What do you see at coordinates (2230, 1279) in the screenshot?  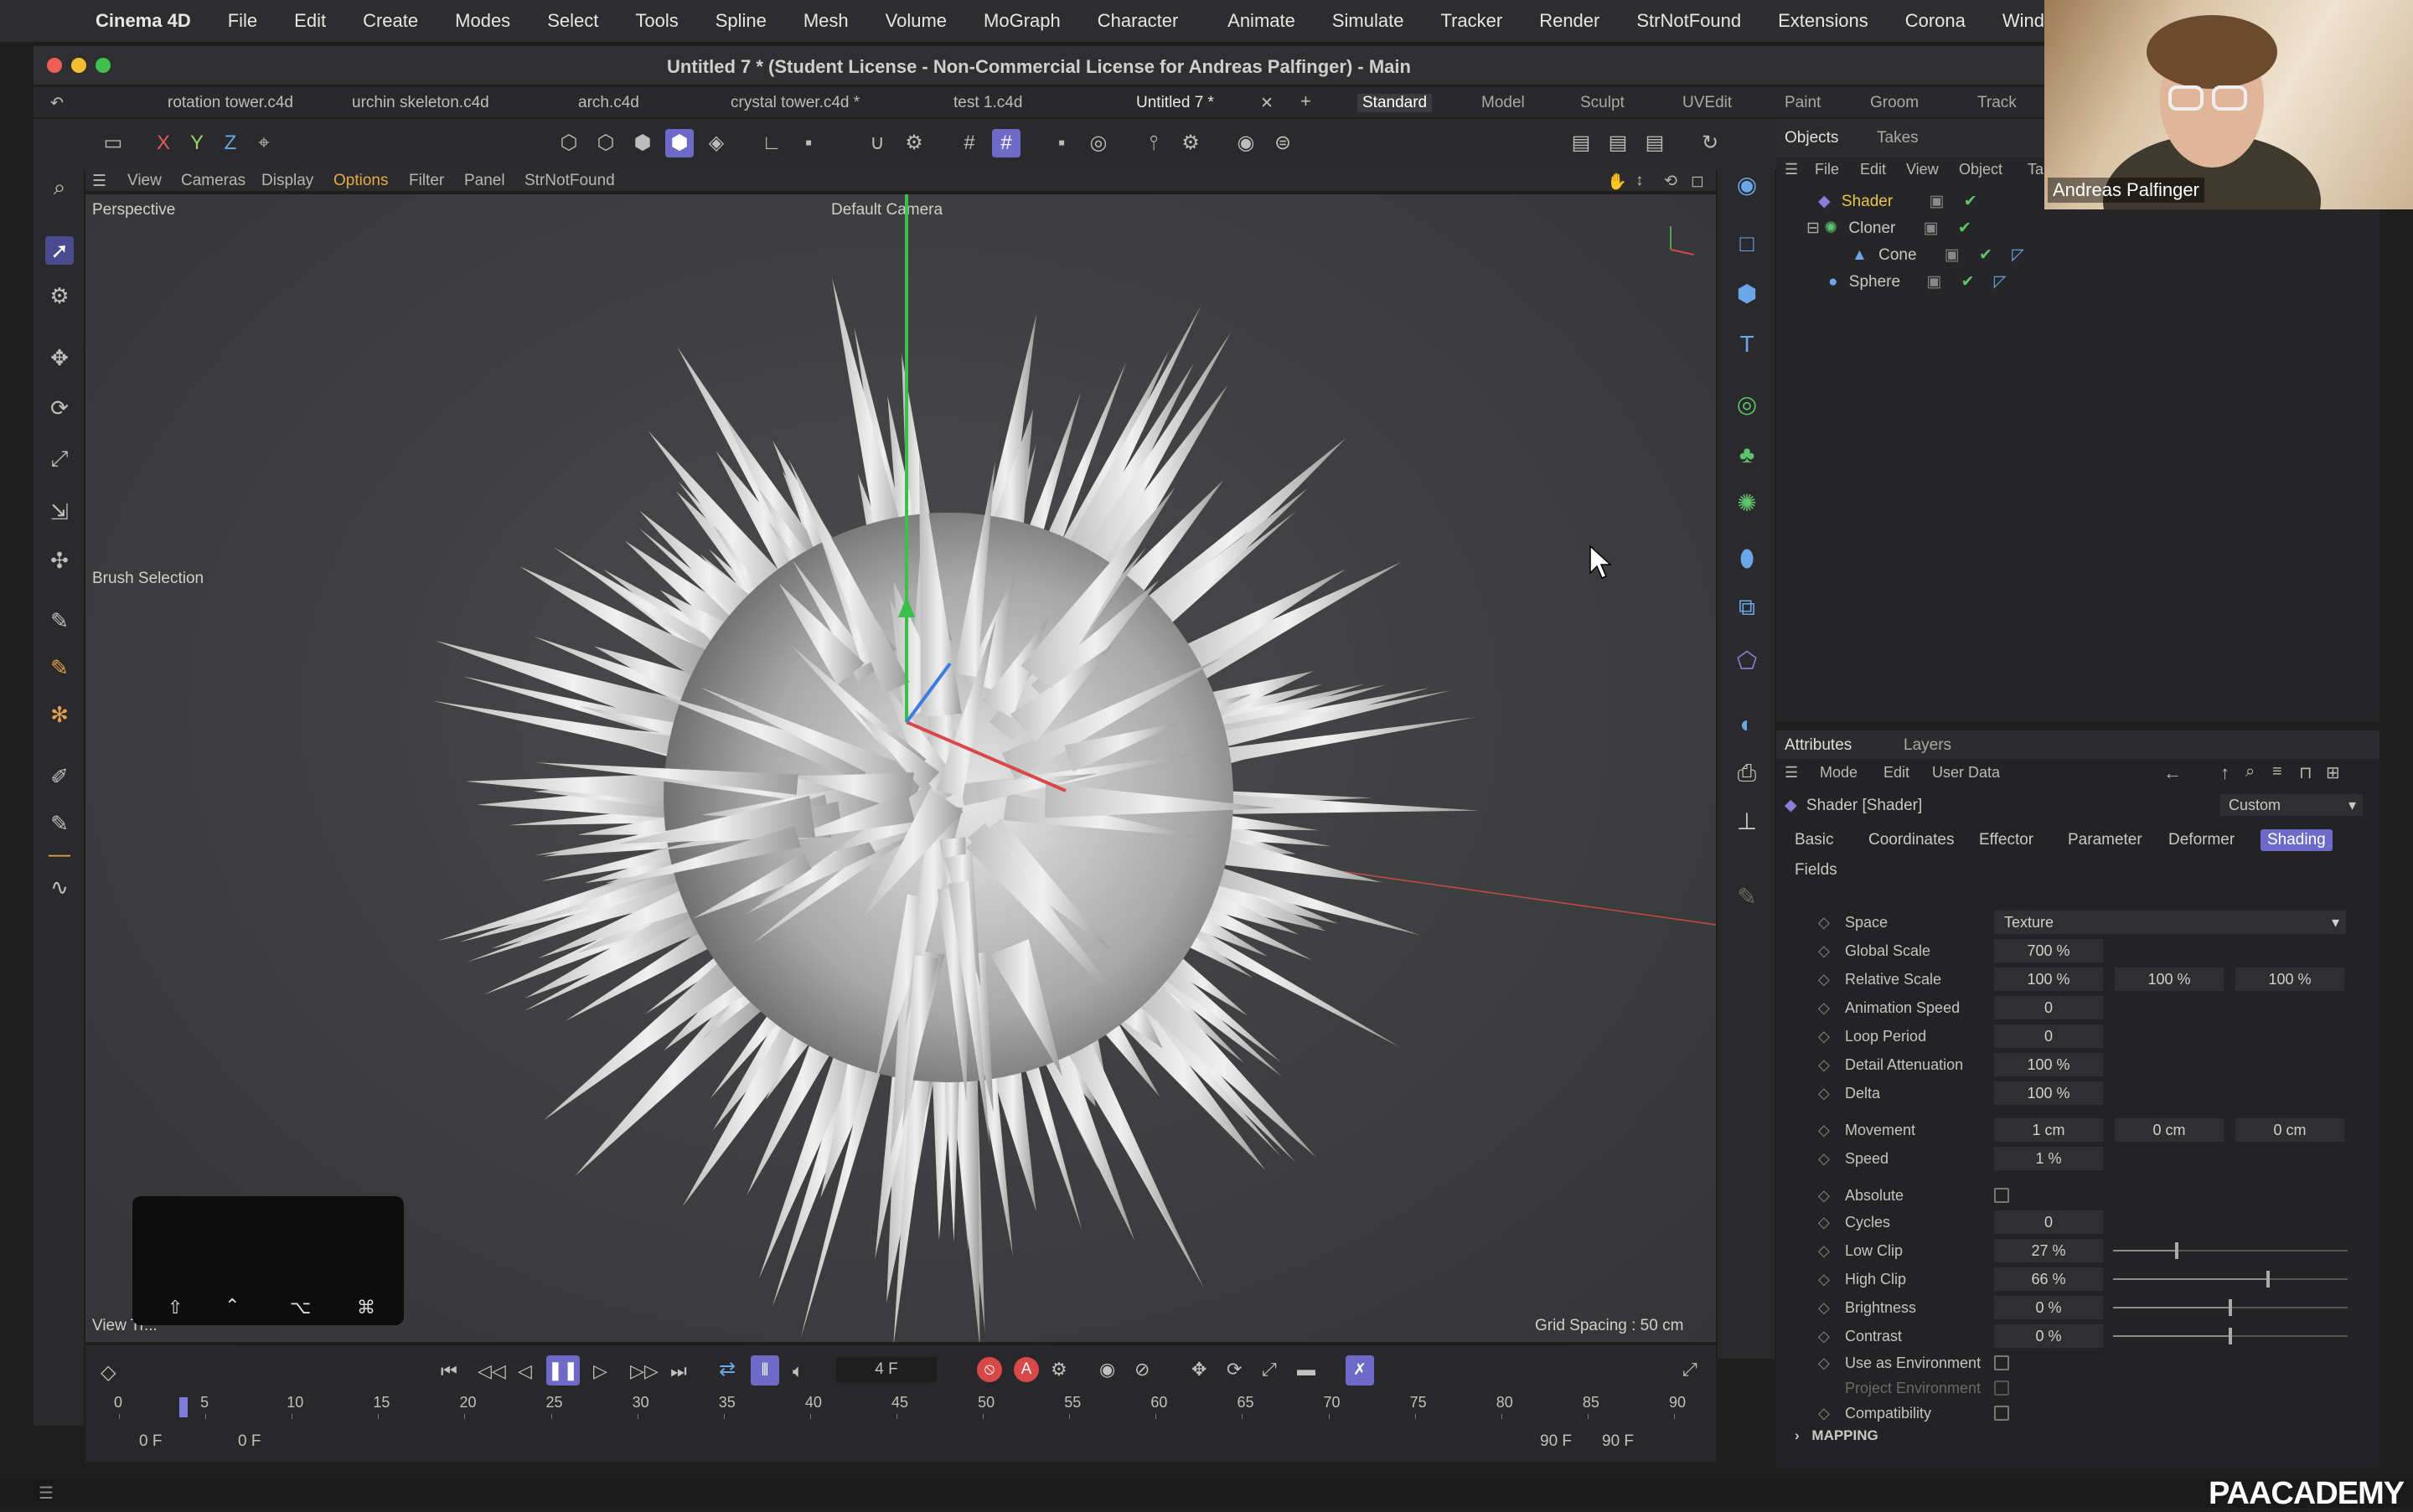 I see `high-clip-slider` at bounding box center [2230, 1279].